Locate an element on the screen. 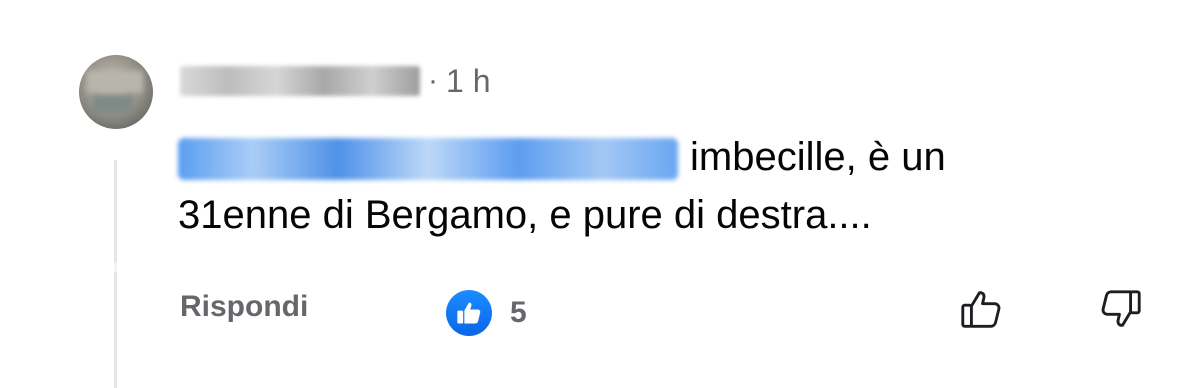  thread-line is located at coordinates (115, 274).